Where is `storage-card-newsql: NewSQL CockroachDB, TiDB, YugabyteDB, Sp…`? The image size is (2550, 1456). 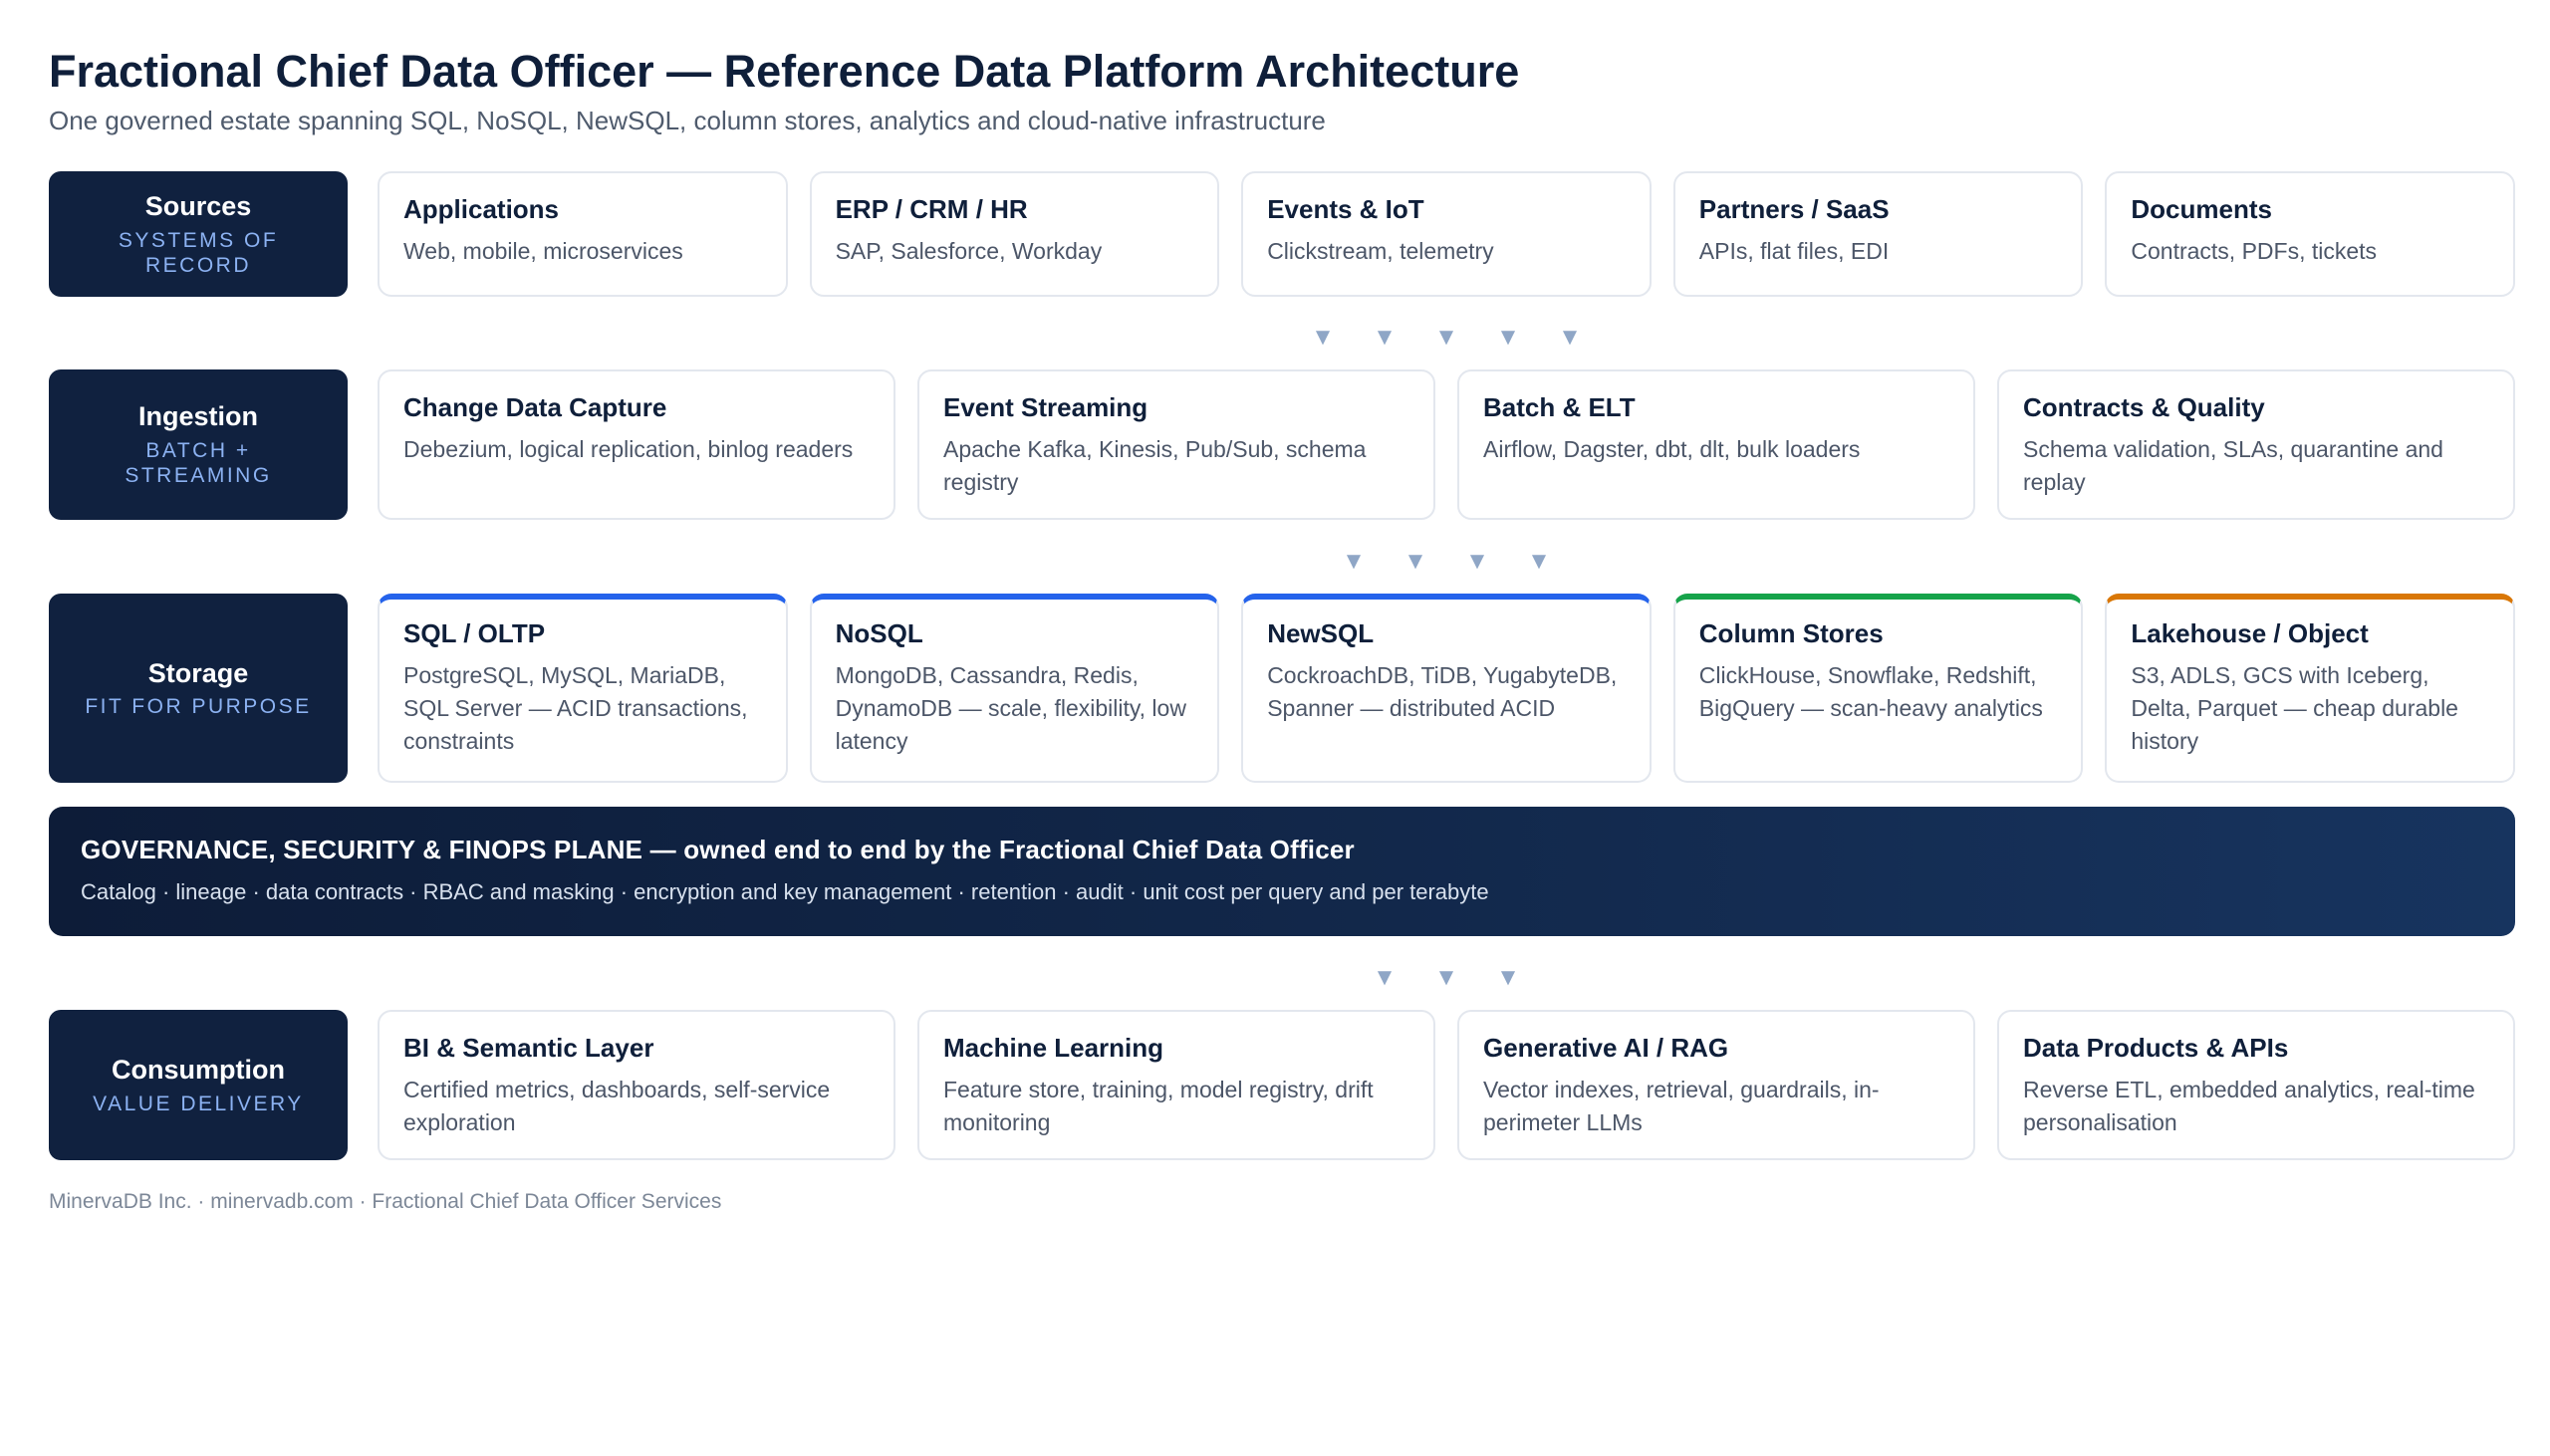 storage-card-newsql: NewSQL CockroachDB, TiDB, YugabyteDB, Sp… is located at coordinates (1446, 688).